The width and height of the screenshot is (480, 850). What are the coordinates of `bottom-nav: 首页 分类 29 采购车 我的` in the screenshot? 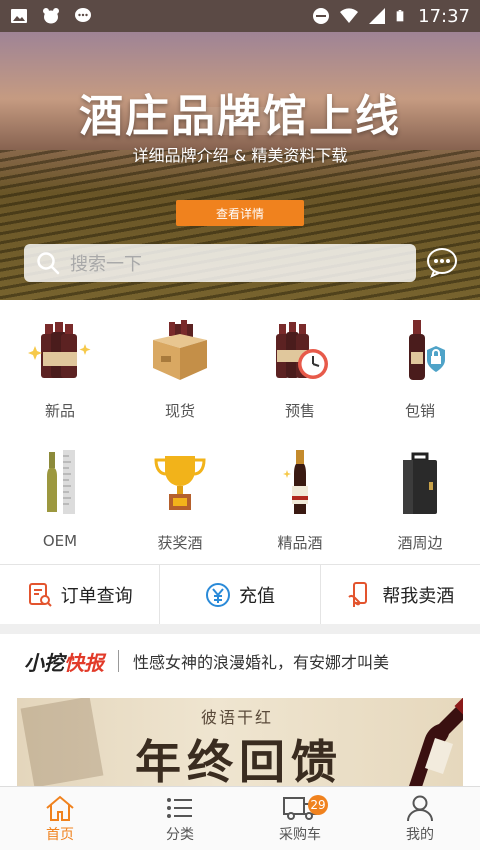 It's located at (240, 818).